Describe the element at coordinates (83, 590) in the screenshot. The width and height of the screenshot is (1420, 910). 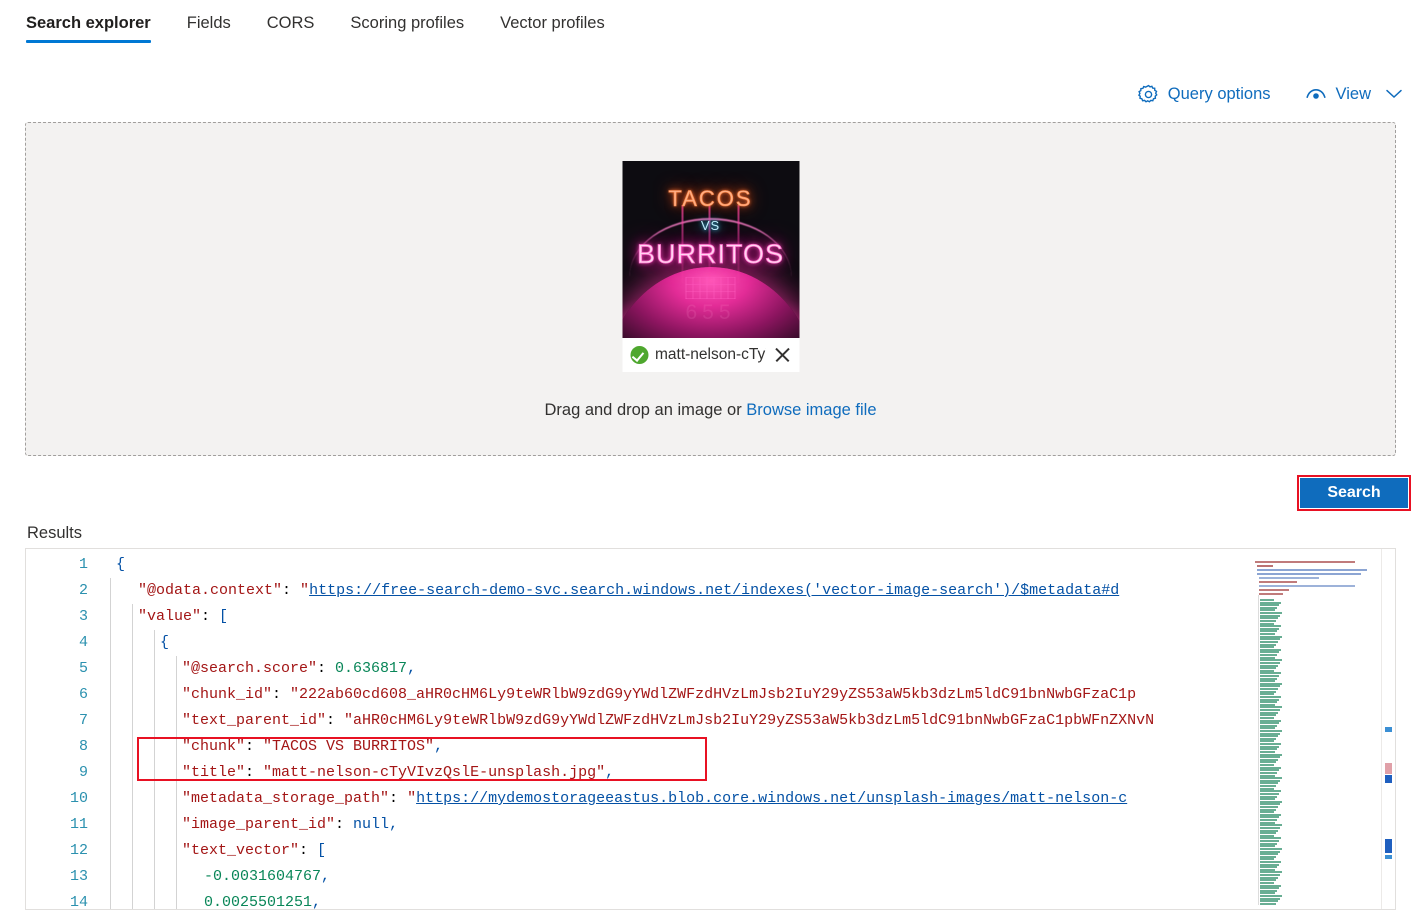
I see `line-number: 2` at that location.